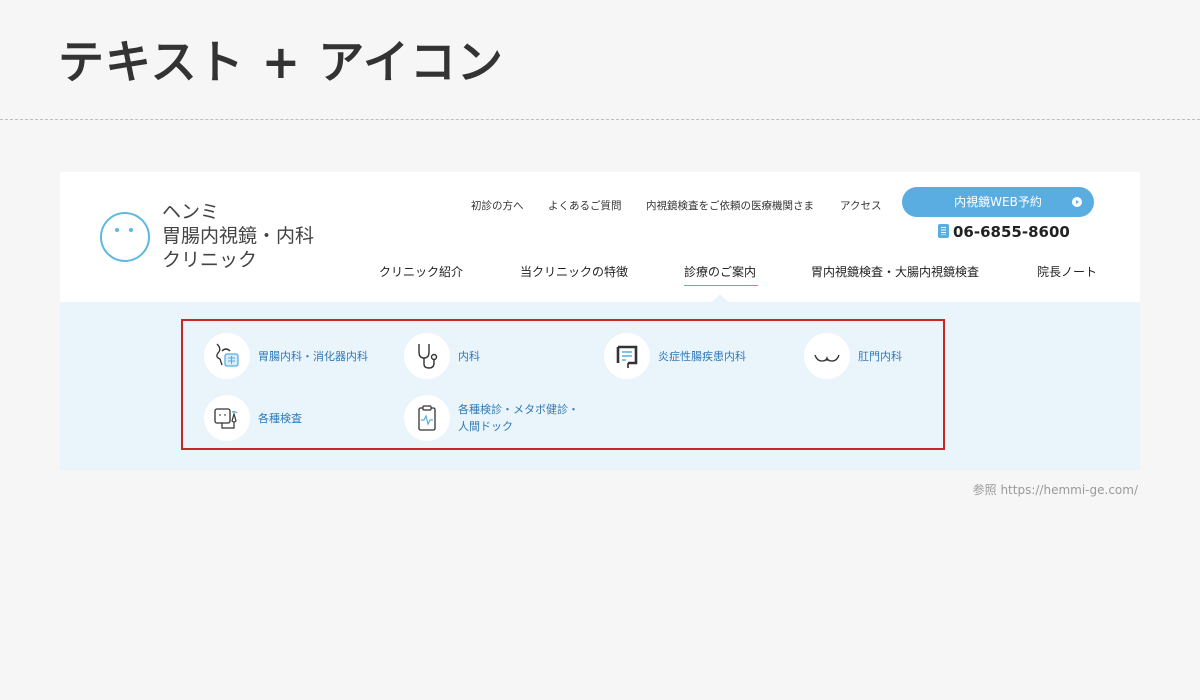 The width and height of the screenshot is (1200, 700). Describe the element at coordinates (1067, 271) in the screenshot. I see `nav-director-notes: 院長ノート` at that location.